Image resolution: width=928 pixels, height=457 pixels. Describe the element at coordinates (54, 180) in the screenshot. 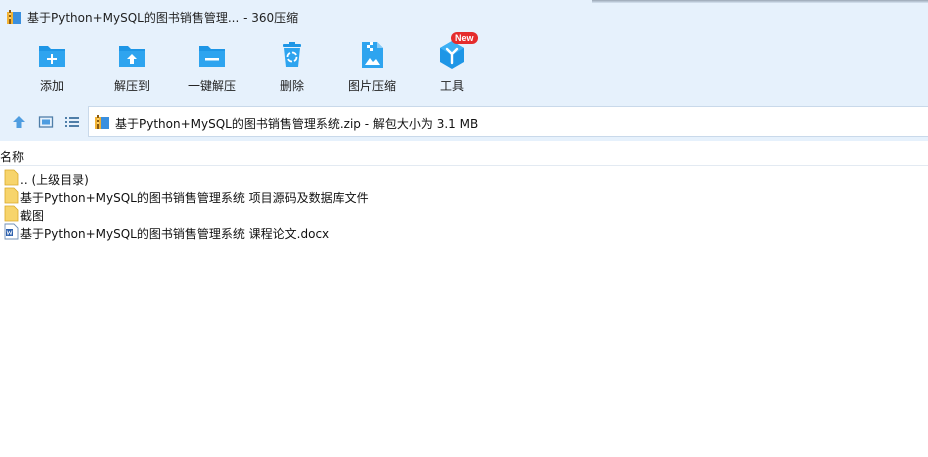

I see `file-name: .. (上级目录)` at that location.